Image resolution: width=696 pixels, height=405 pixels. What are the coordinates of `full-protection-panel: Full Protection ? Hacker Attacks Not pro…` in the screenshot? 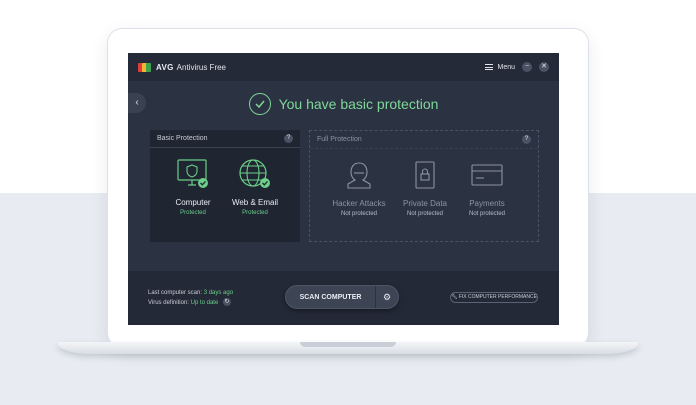 It's located at (424, 186).